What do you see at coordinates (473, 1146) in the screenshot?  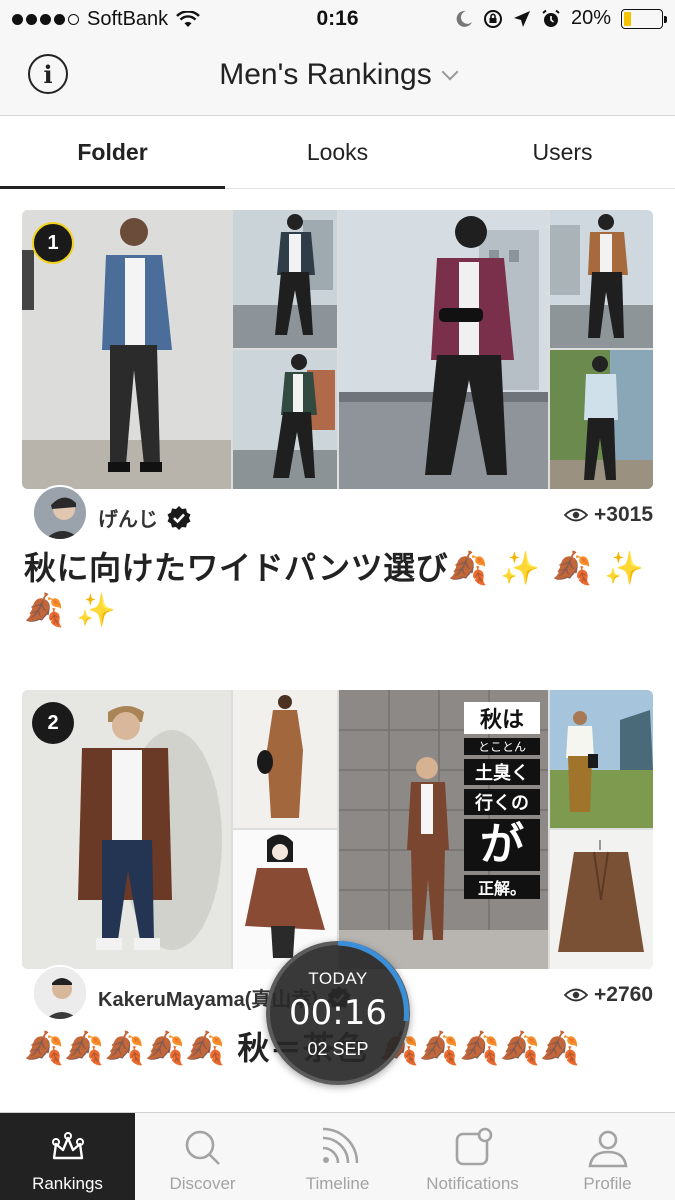 I see `notification-icon` at bounding box center [473, 1146].